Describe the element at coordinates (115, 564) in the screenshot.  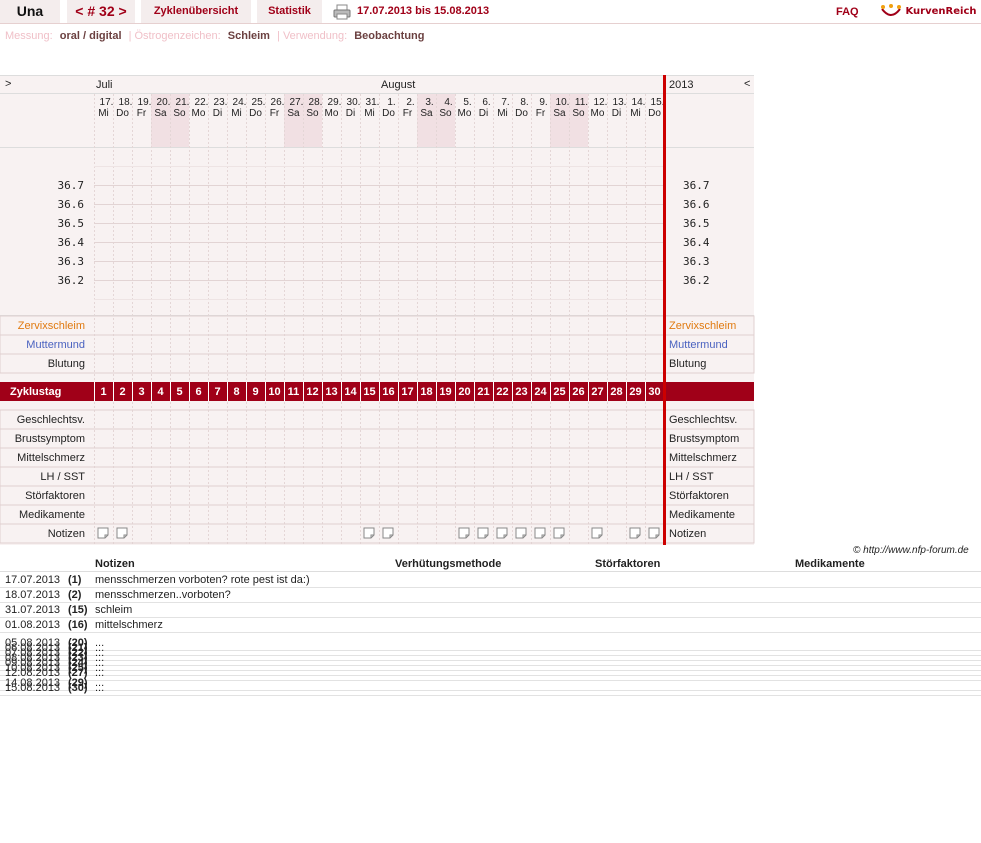
I see `notes-header: Notizen` at that location.